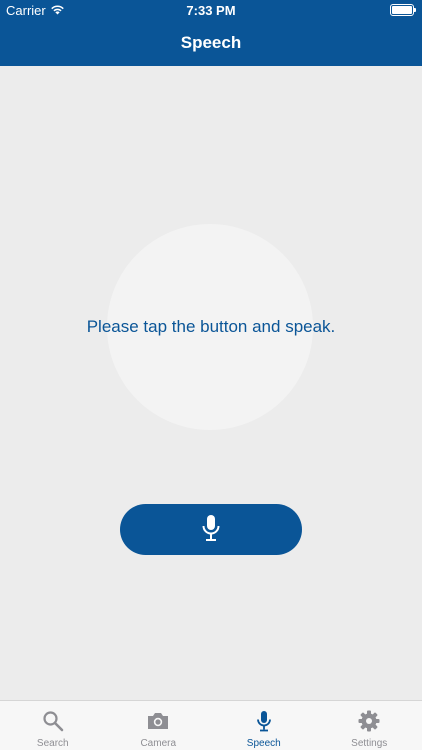  Describe the element at coordinates (369, 721) in the screenshot. I see `gear-icon` at that location.